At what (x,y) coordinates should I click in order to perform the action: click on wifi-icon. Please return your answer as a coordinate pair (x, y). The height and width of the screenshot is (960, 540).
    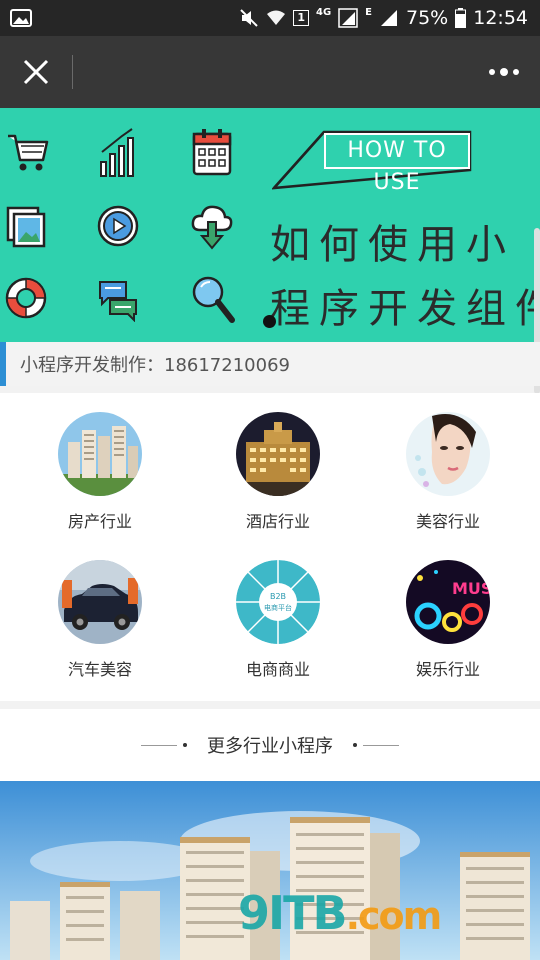
    Looking at the image, I should click on (276, 18).